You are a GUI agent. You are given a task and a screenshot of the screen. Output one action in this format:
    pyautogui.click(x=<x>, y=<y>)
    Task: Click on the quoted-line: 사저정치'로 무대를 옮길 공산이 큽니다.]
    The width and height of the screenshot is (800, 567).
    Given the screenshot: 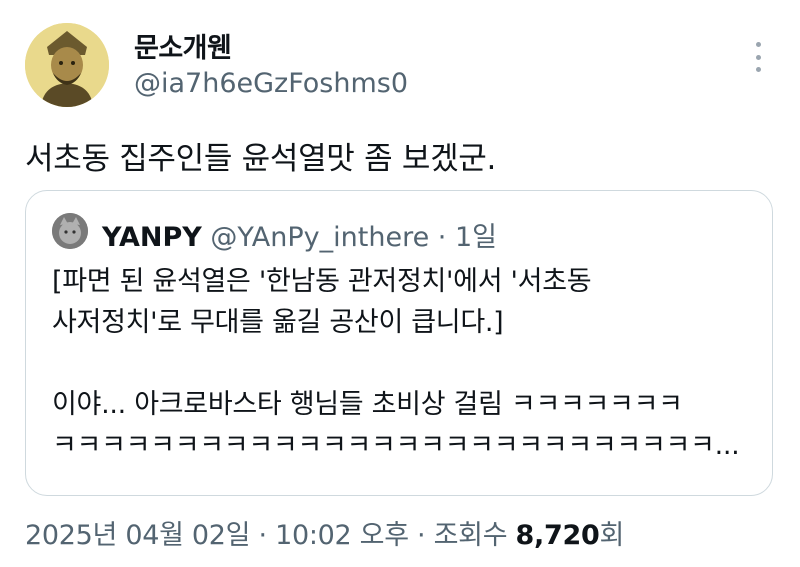 What is the action you would take?
    pyautogui.click(x=278, y=322)
    